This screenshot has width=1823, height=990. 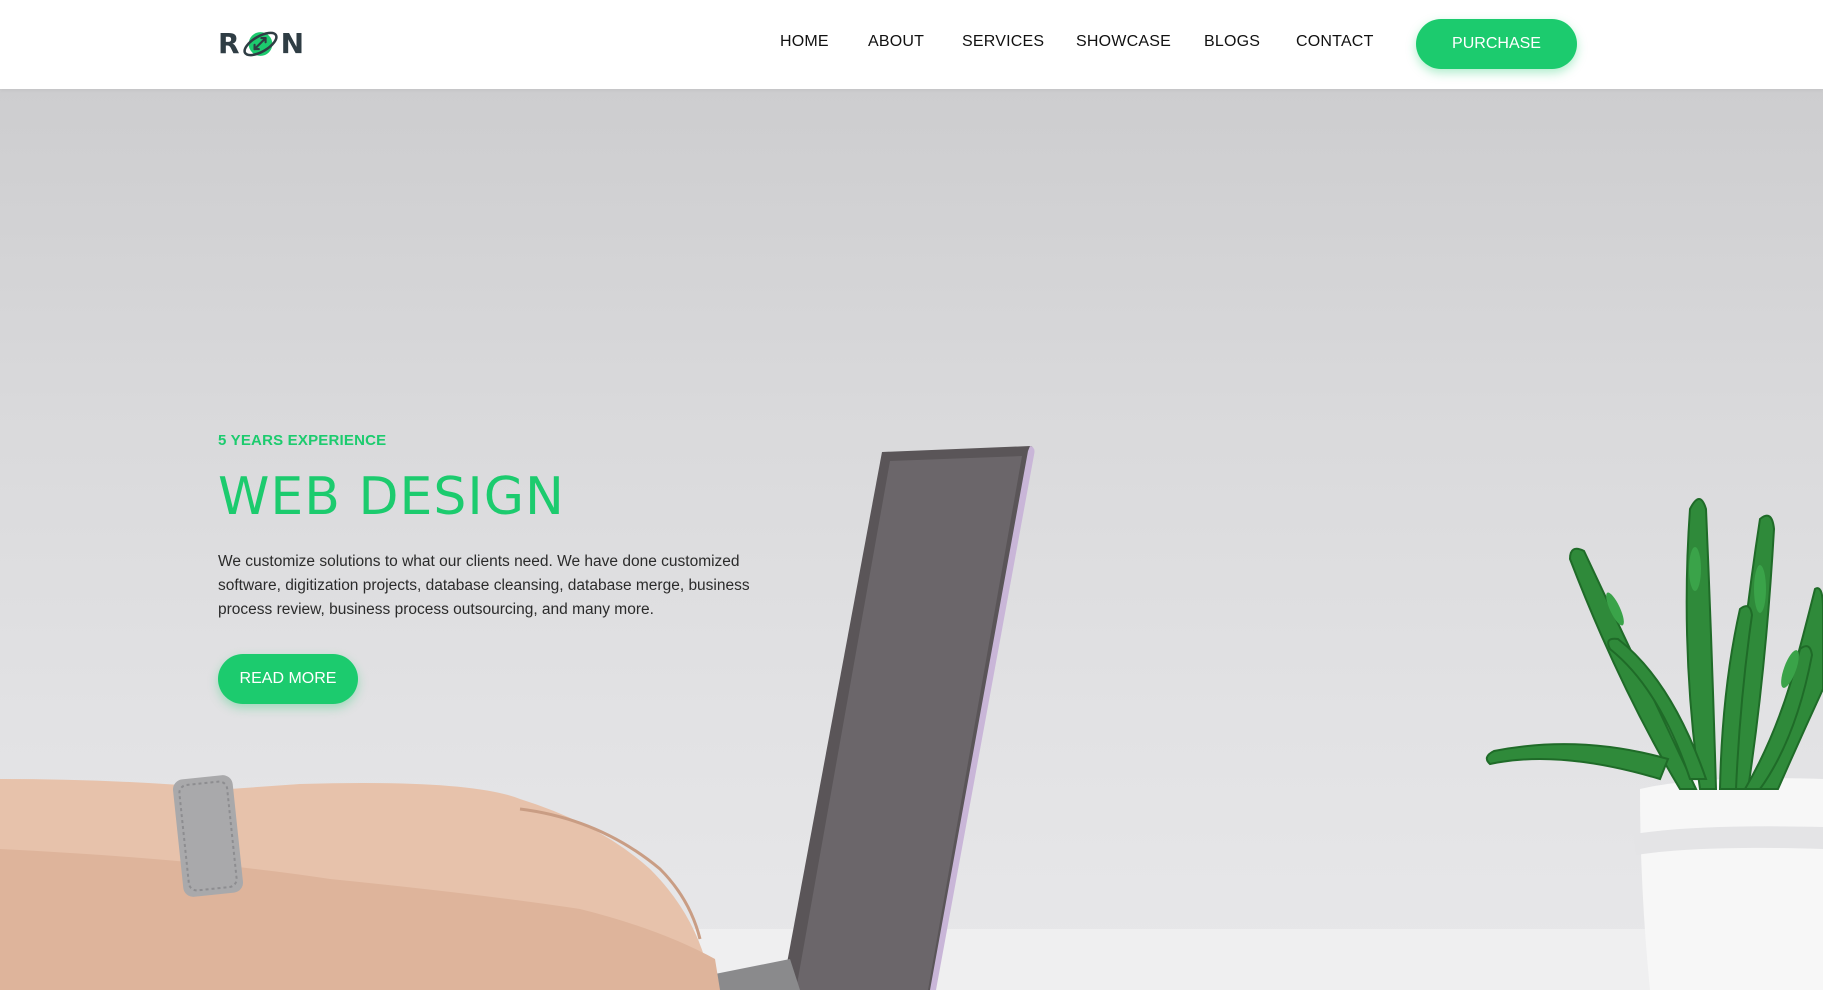 I want to click on brand-logo: R N, so click(x=261, y=44).